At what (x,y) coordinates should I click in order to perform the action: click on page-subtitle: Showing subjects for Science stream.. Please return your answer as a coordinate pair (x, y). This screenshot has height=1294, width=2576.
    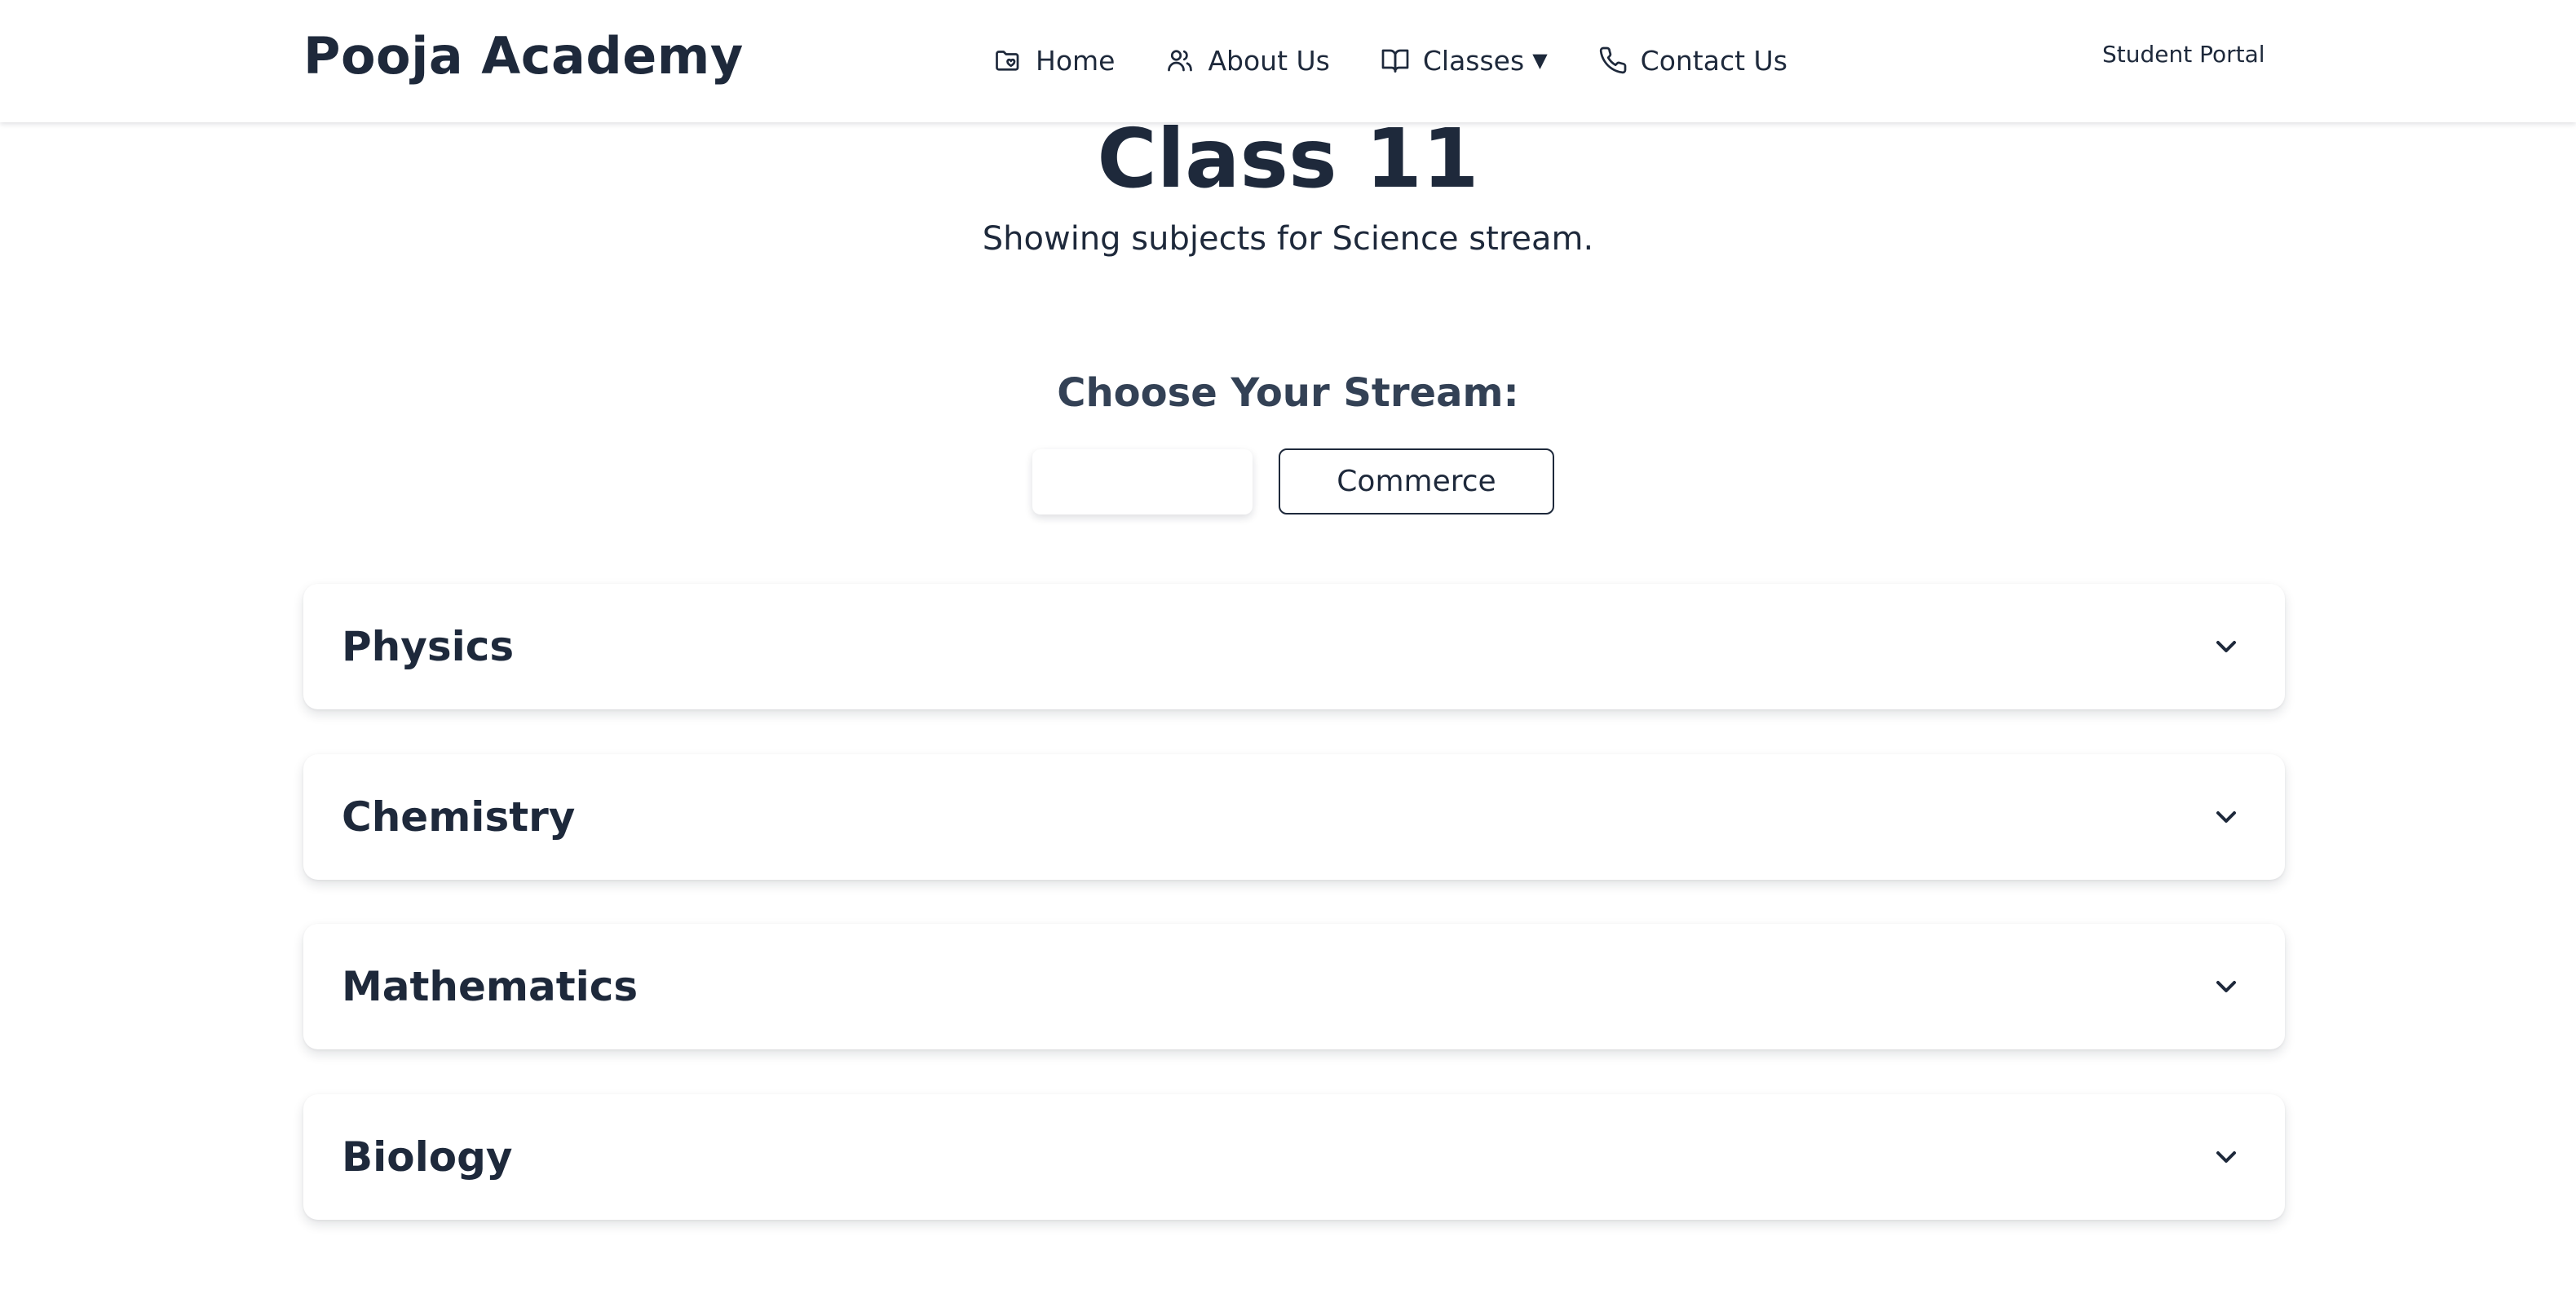
    Looking at the image, I should click on (1288, 239).